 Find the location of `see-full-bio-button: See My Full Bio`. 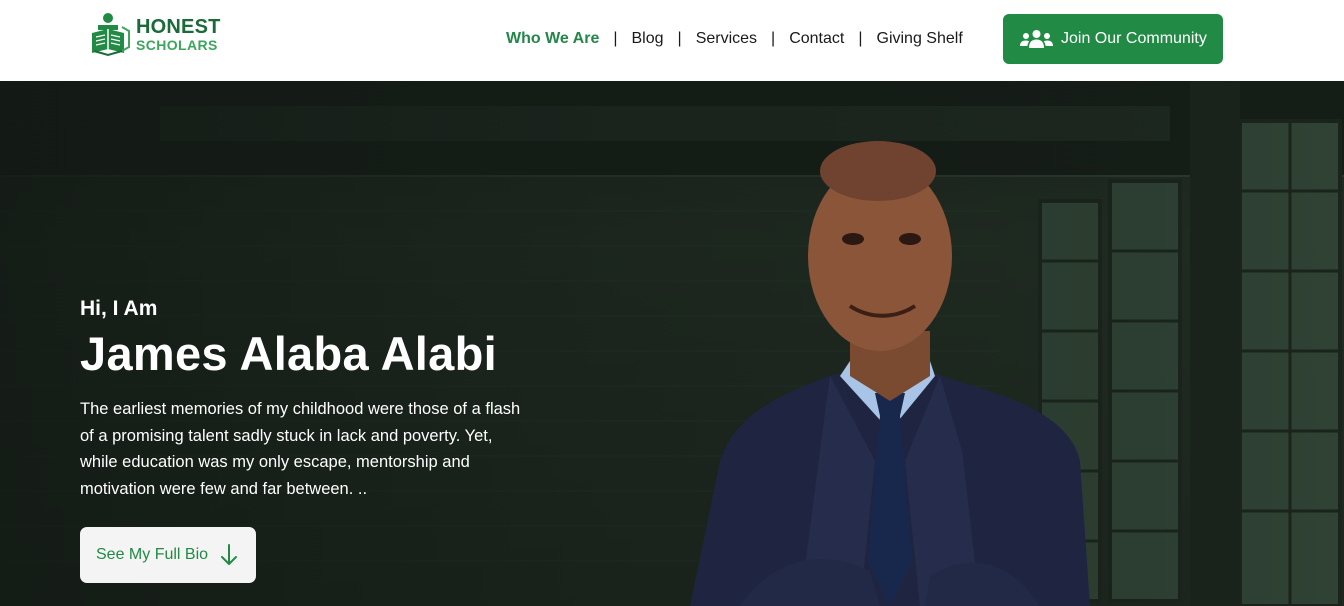

see-full-bio-button: See My Full Bio is located at coordinates (168, 555).